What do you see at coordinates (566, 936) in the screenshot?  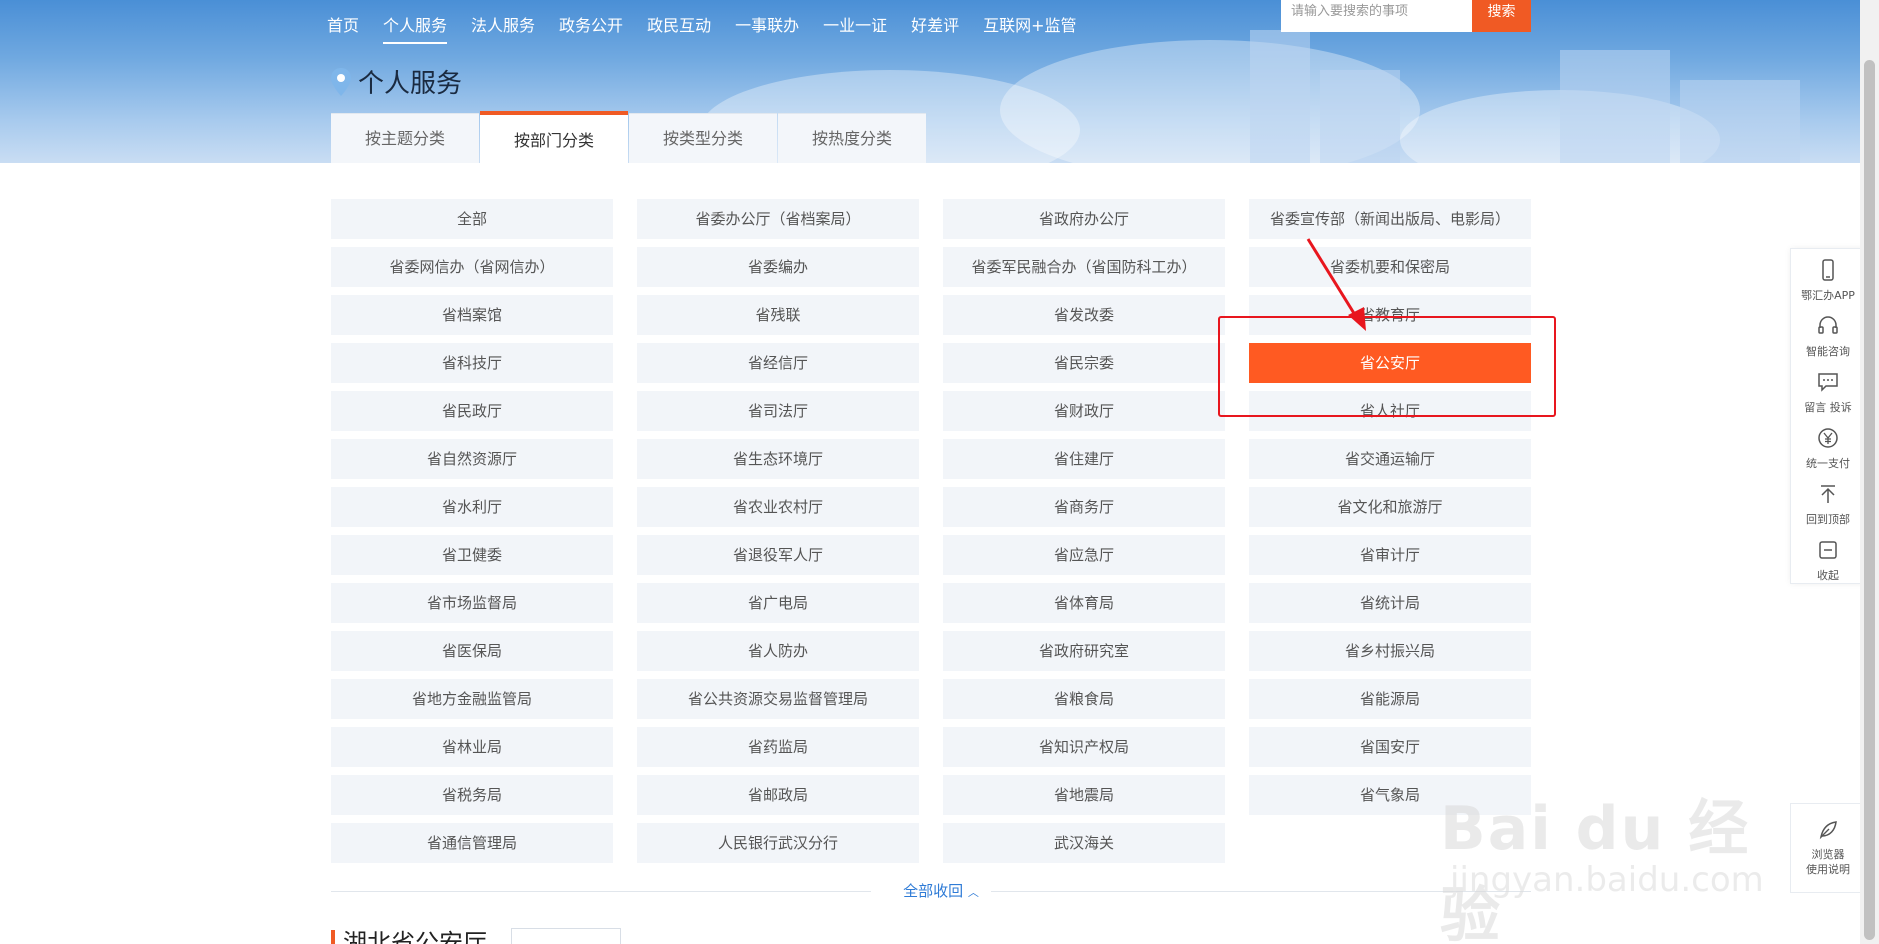 I see `section-search-input` at bounding box center [566, 936].